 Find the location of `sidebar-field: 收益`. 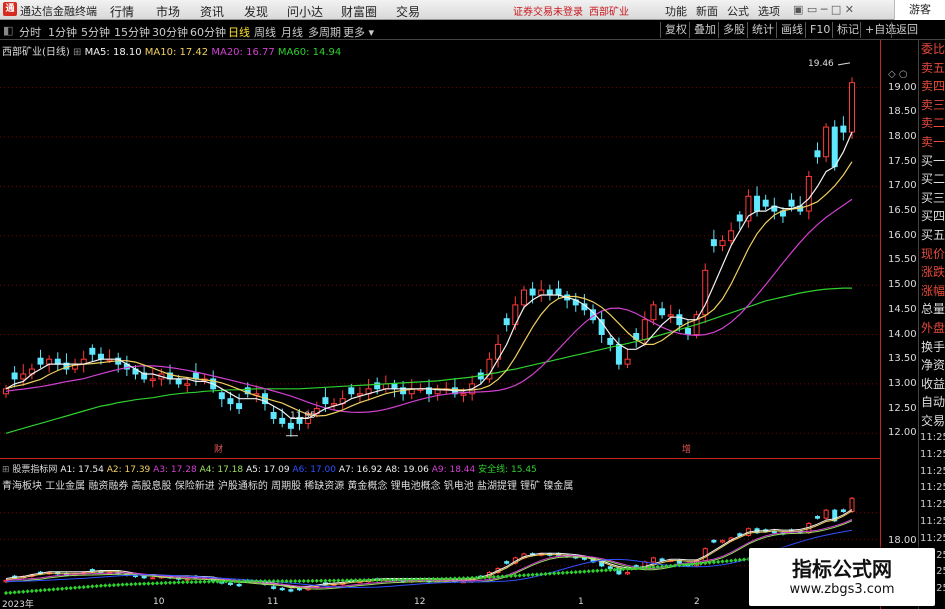

sidebar-field: 收益 is located at coordinates (933, 383).